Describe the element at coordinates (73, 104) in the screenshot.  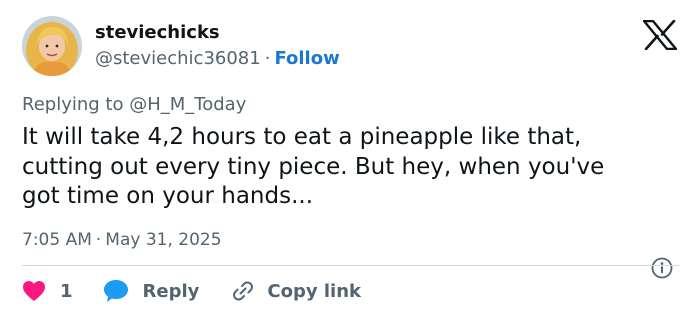
I see `replying-prefix: Replying to` at that location.